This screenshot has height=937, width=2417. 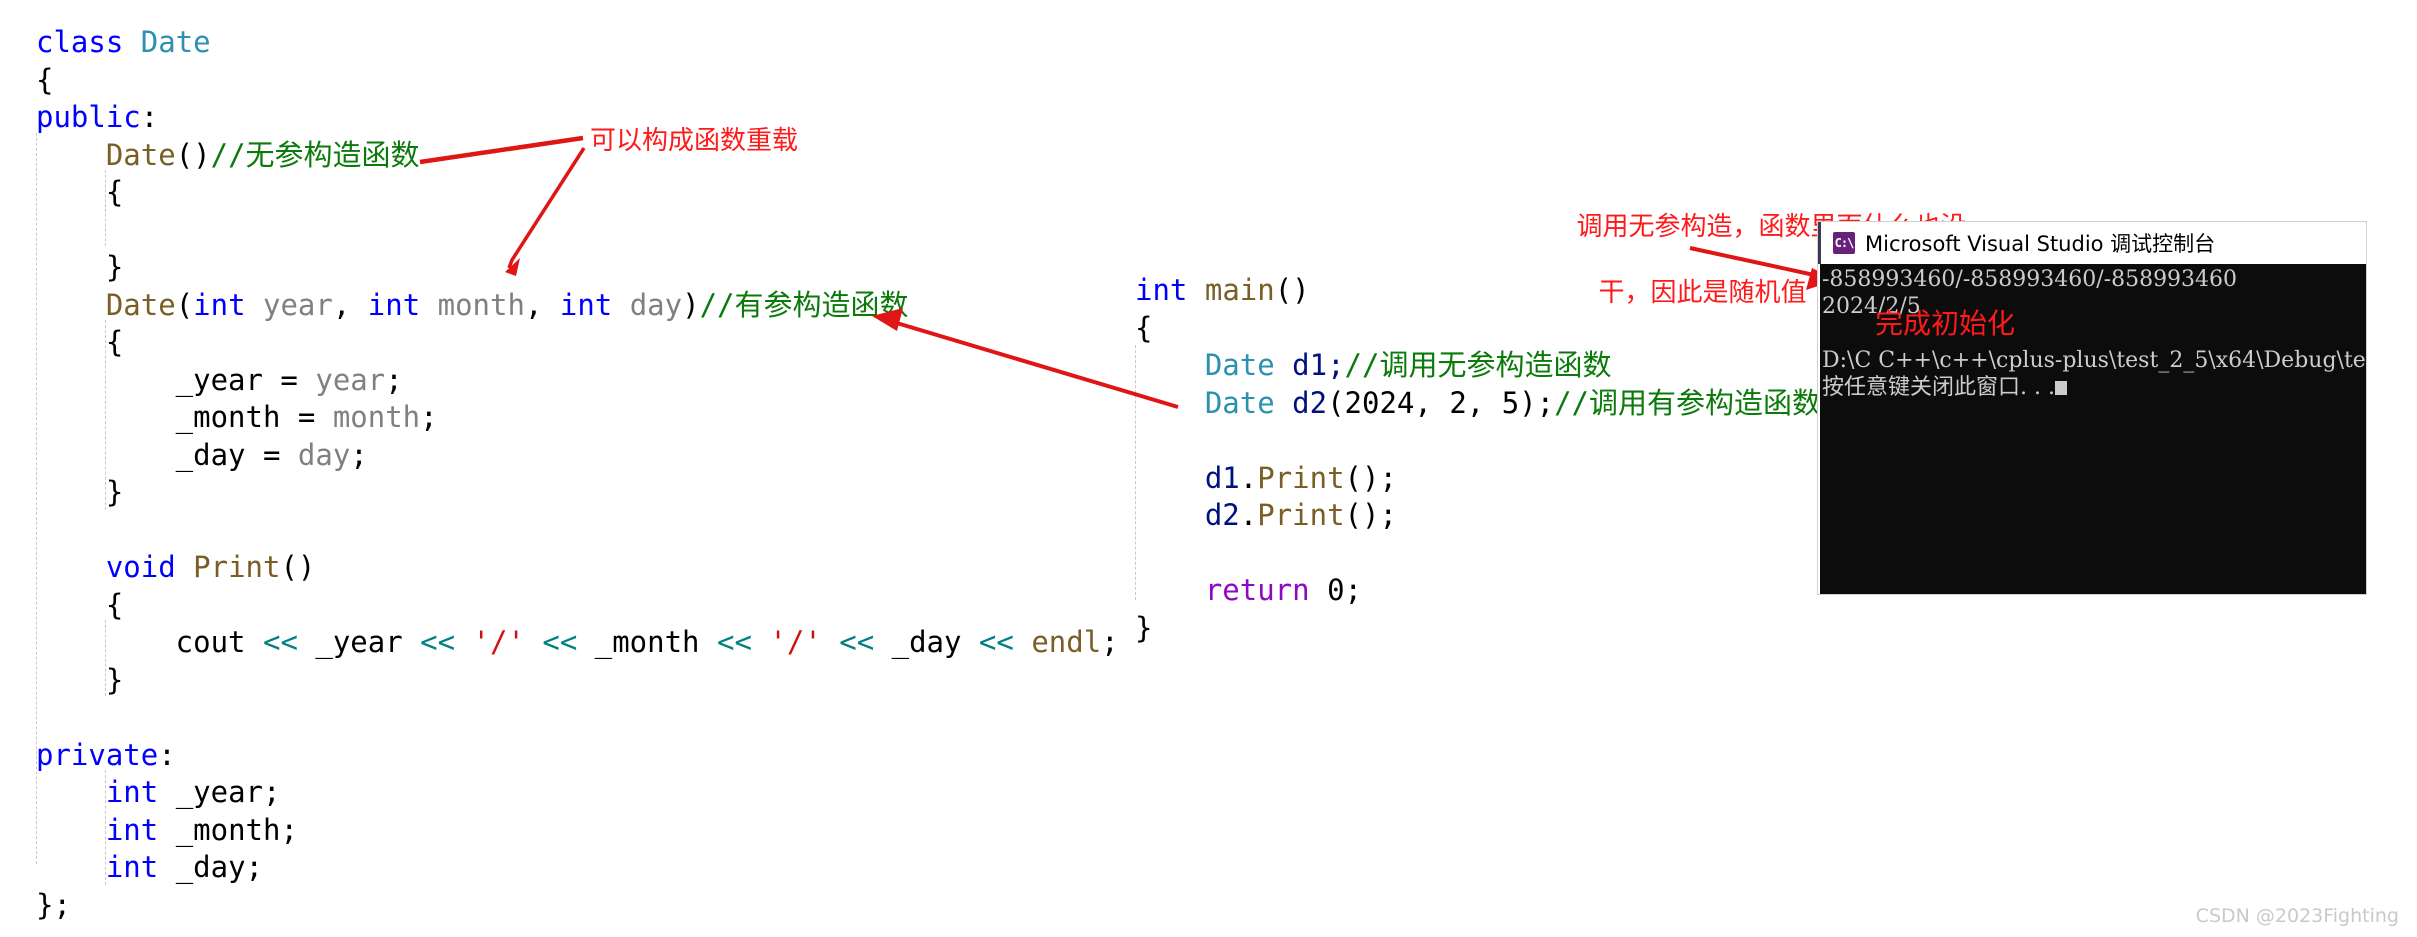 What do you see at coordinates (2040, 244) in the screenshot?
I see `console-title: Microsoft Visual Studio 调试控制台` at bounding box center [2040, 244].